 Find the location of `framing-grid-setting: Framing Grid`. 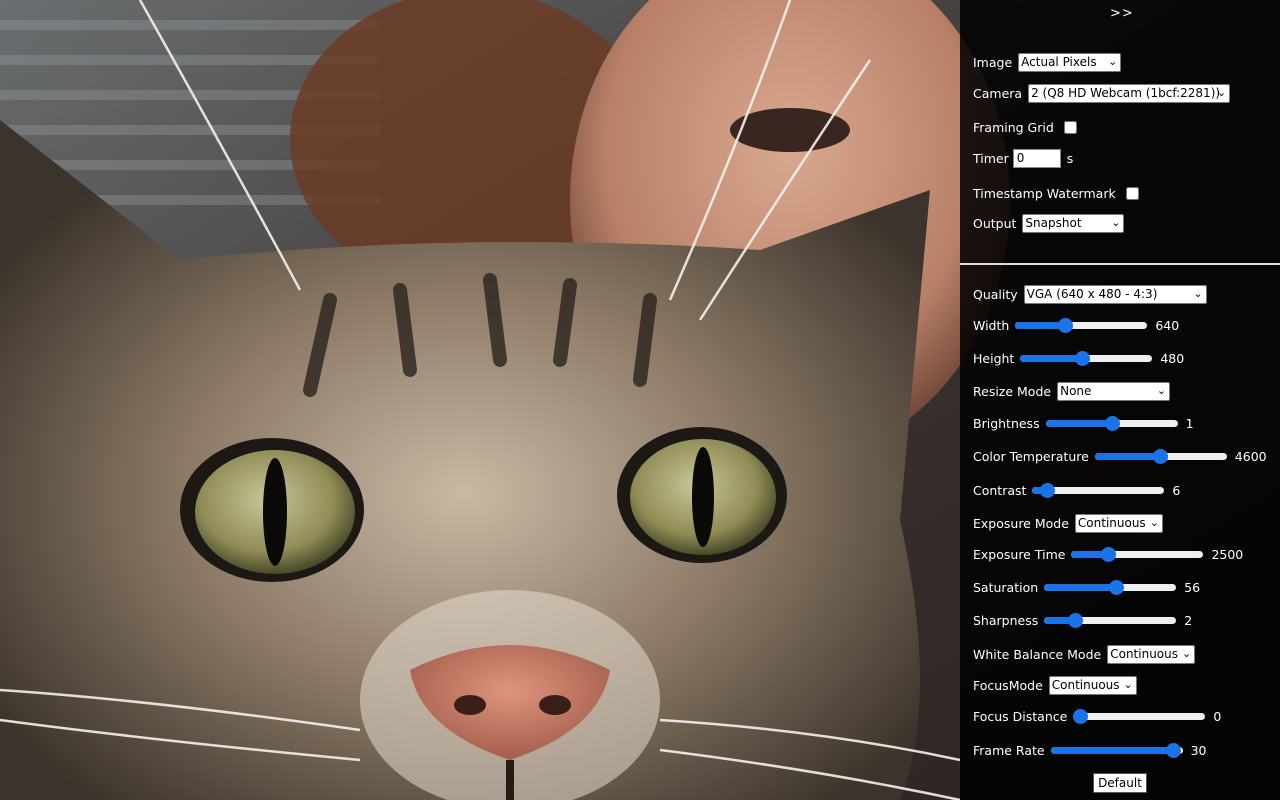

framing-grid-setting: Framing Grid is located at coordinates (1025, 127).